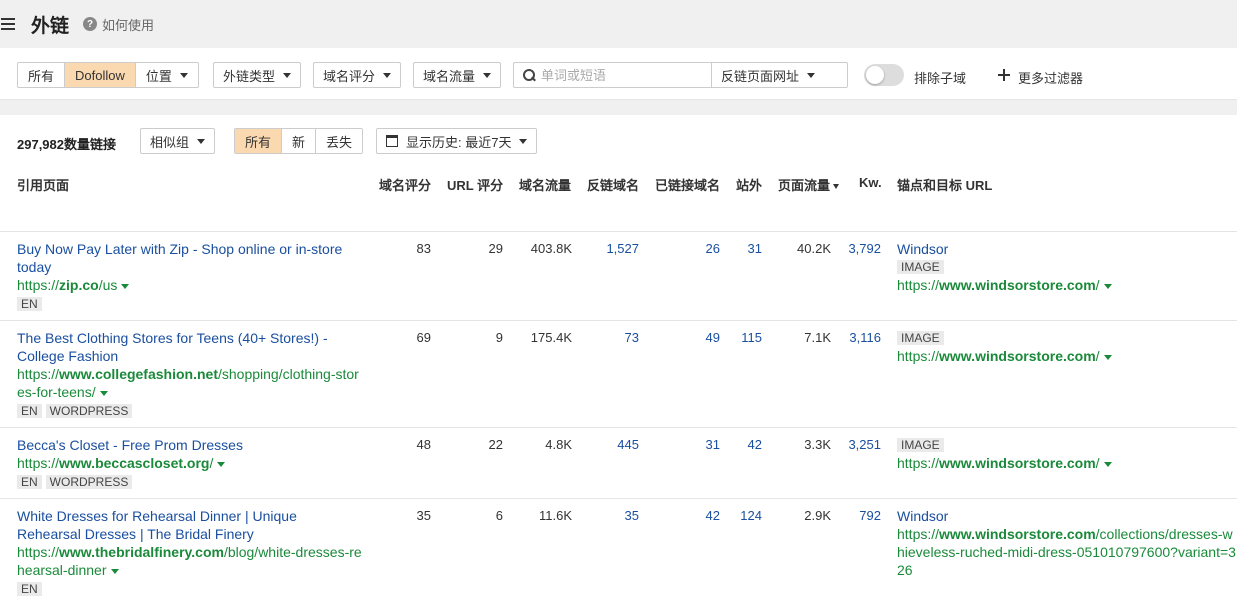  Describe the element at coordinates (475, 184) in the screenshot. I see `col-ur: URL 评分` at that location.